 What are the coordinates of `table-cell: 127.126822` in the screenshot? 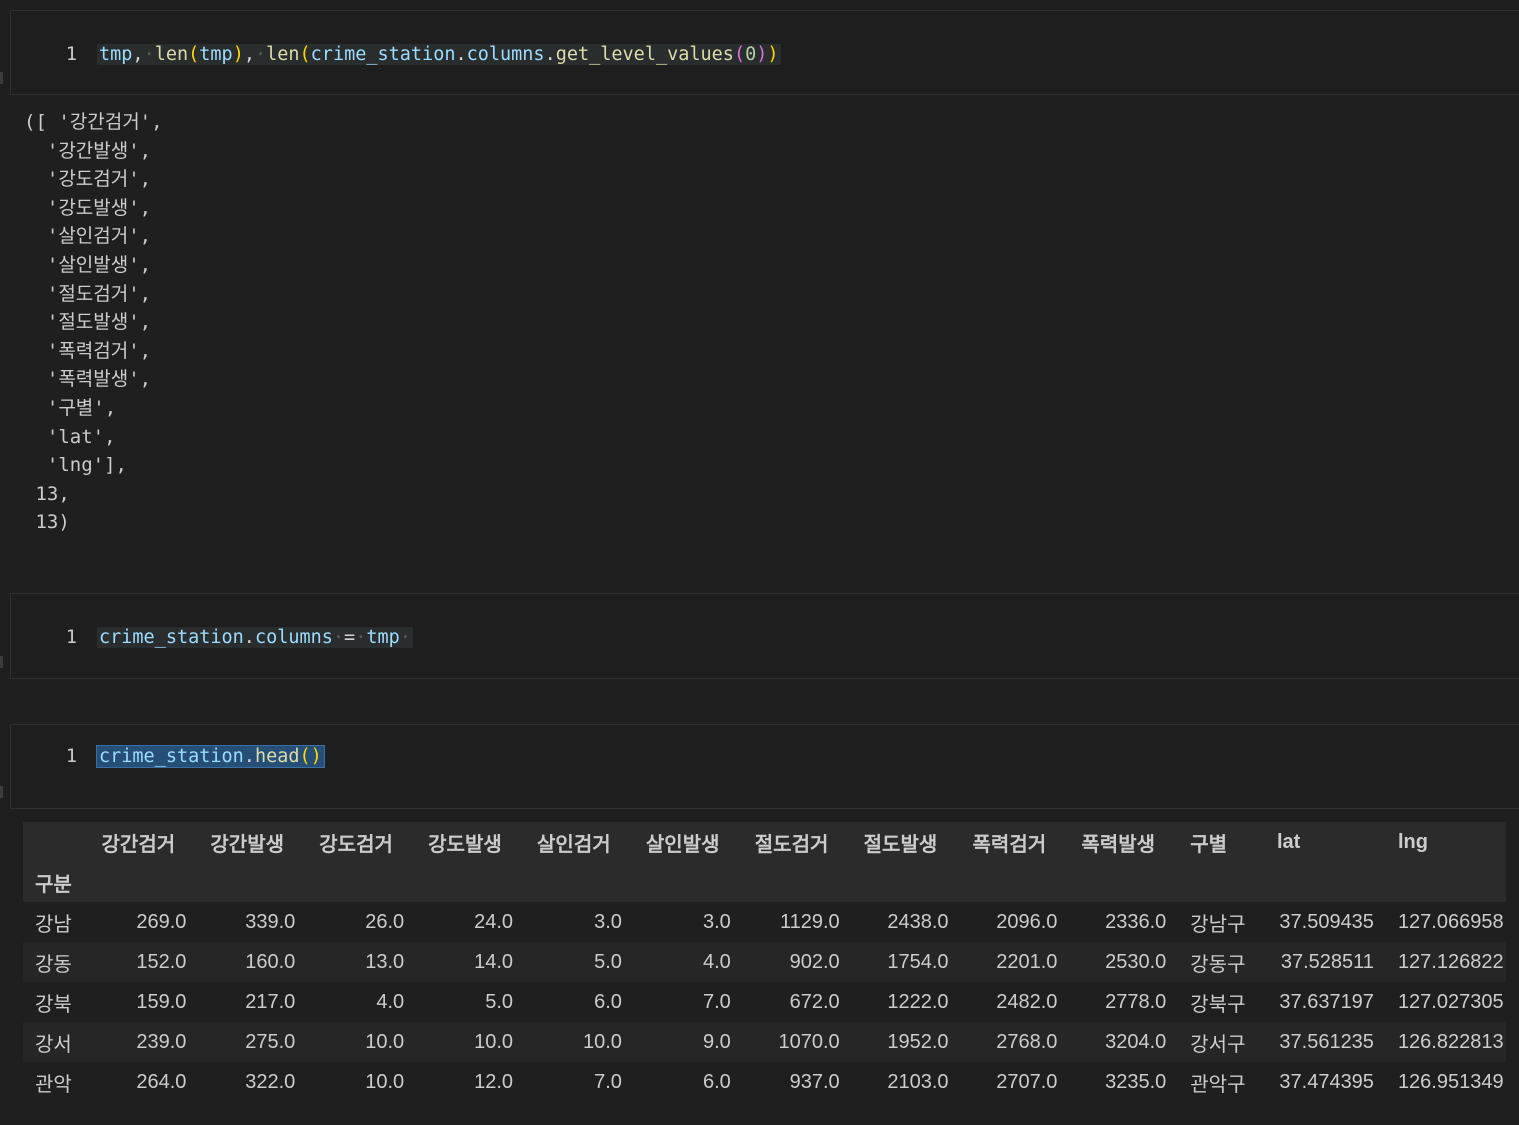 It's located at (1450, 961).